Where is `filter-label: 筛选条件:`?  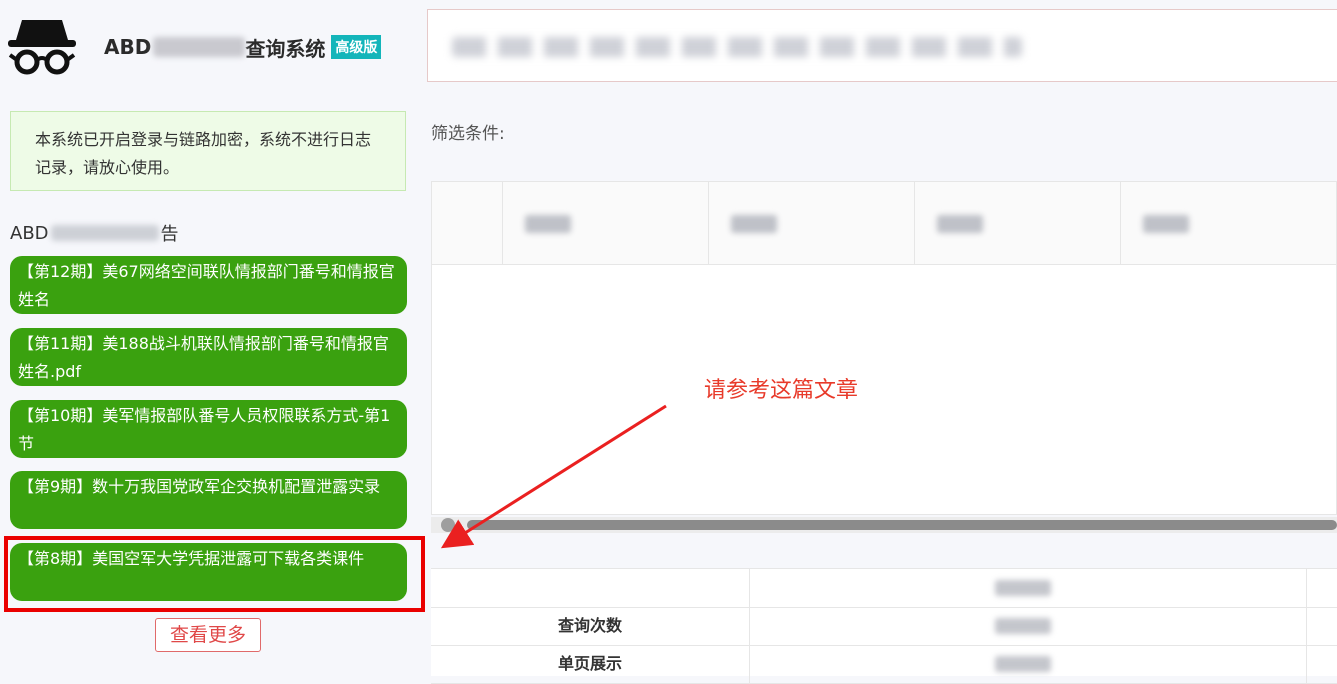 filter-label: 筛选条件: is located at coordinates (468, 134).